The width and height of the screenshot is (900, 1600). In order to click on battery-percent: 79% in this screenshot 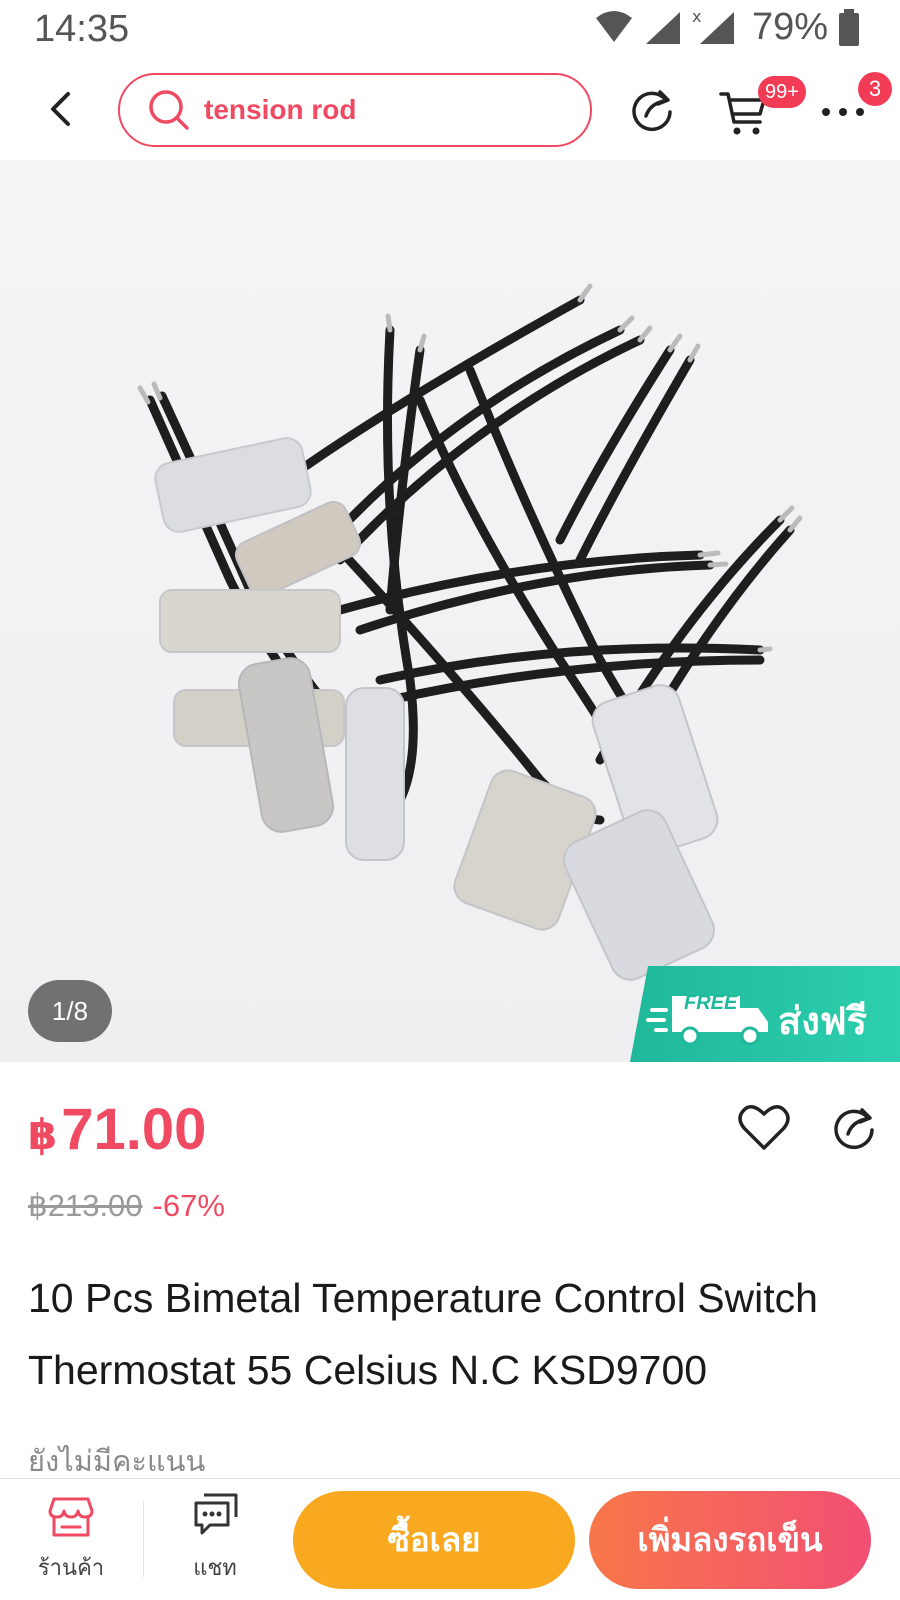, I will do `click(789, 27)`.